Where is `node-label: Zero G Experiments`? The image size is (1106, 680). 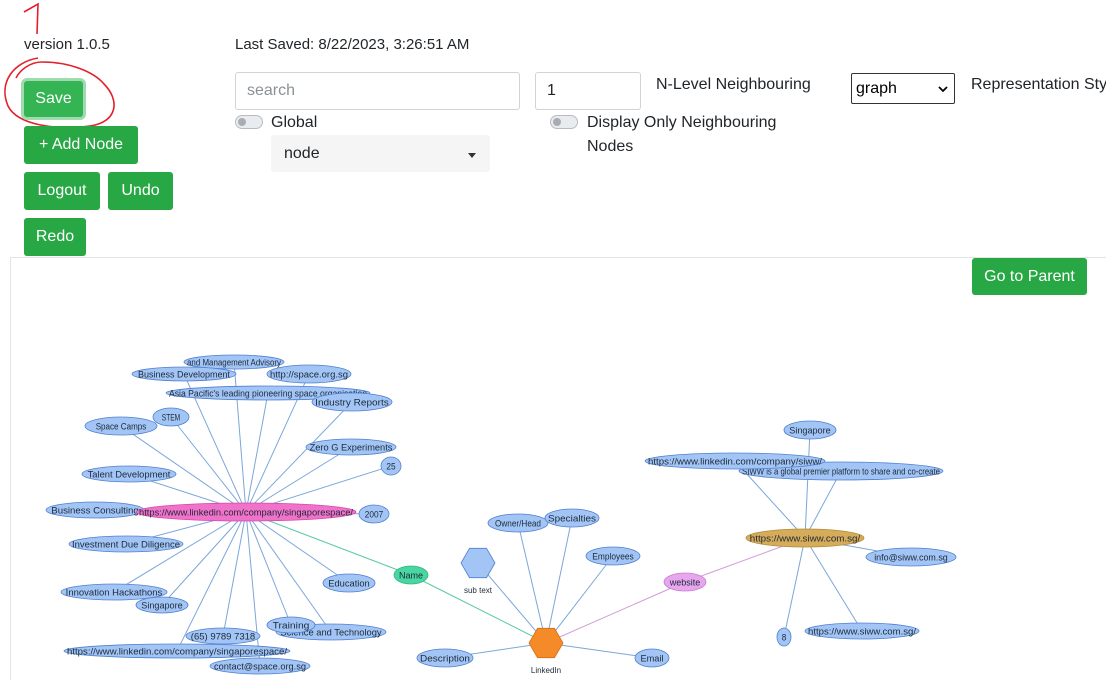 node-label: Zero G Experiments is located at coordinates (351, 448).